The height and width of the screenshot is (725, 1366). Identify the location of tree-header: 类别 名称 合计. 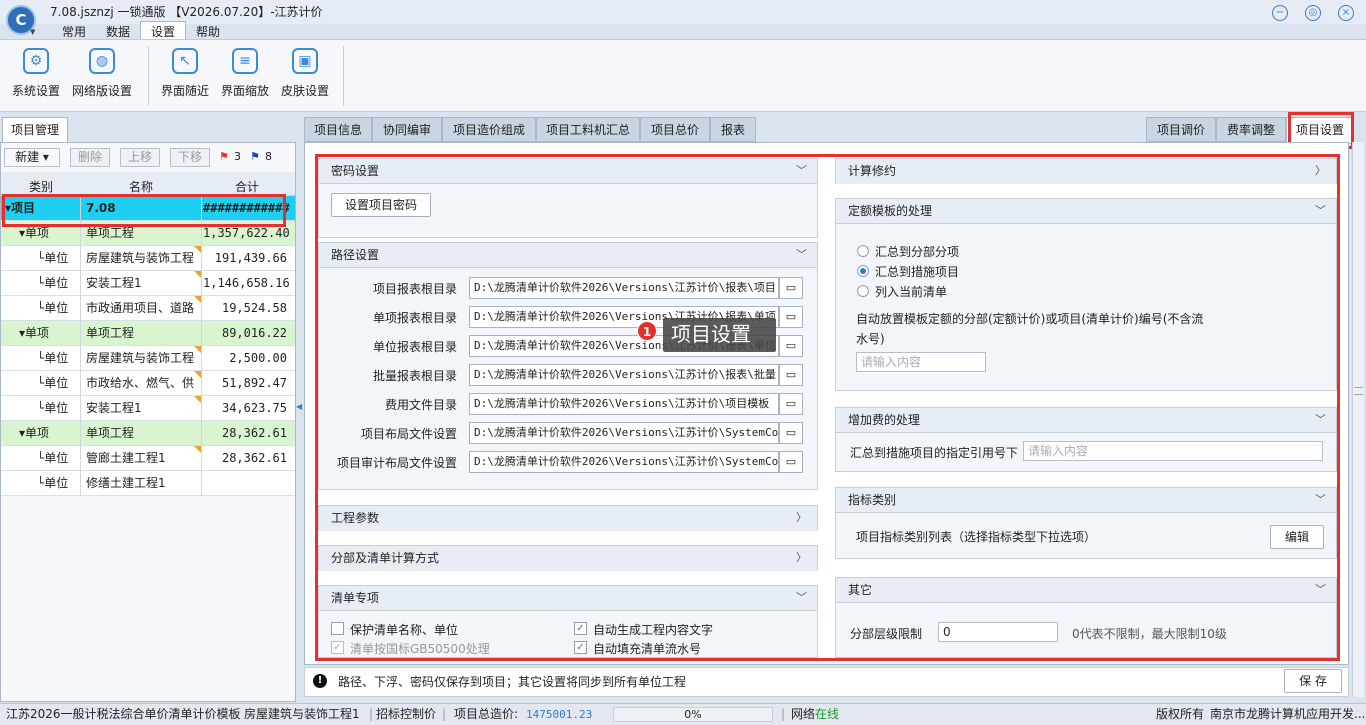
(148, 184).